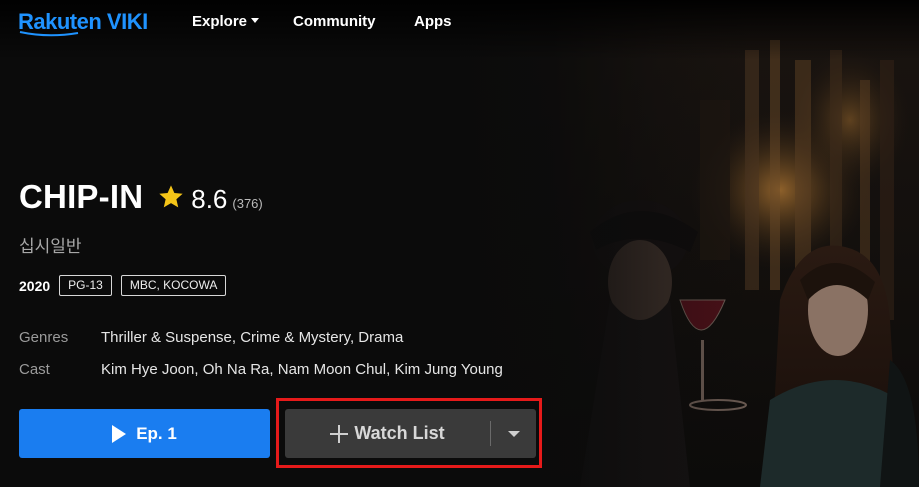 This screenshot has width=919, height=487. I want to click on play-episode-button: Ep. 1, so click(144, 433).